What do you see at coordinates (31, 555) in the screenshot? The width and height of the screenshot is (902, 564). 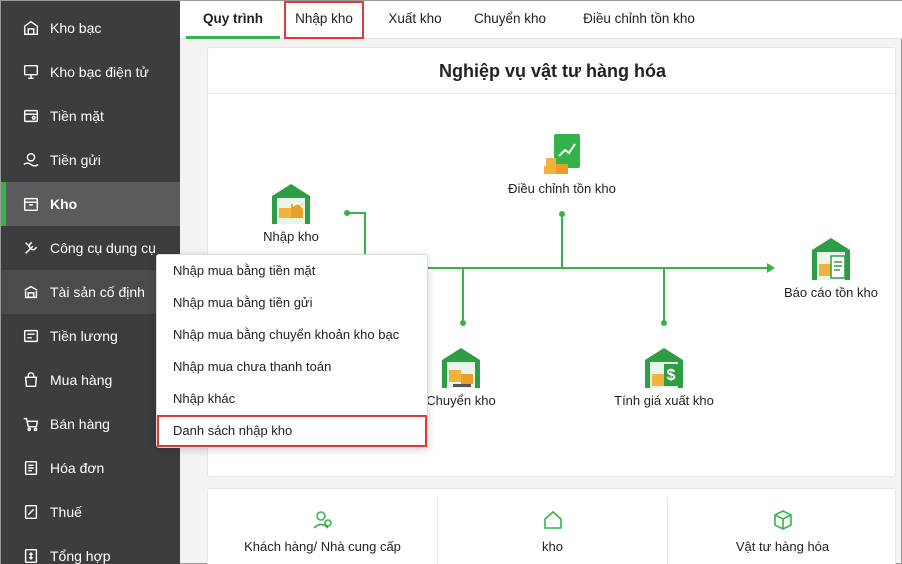 I see `summary-icon` at bounding box center [31, 555].